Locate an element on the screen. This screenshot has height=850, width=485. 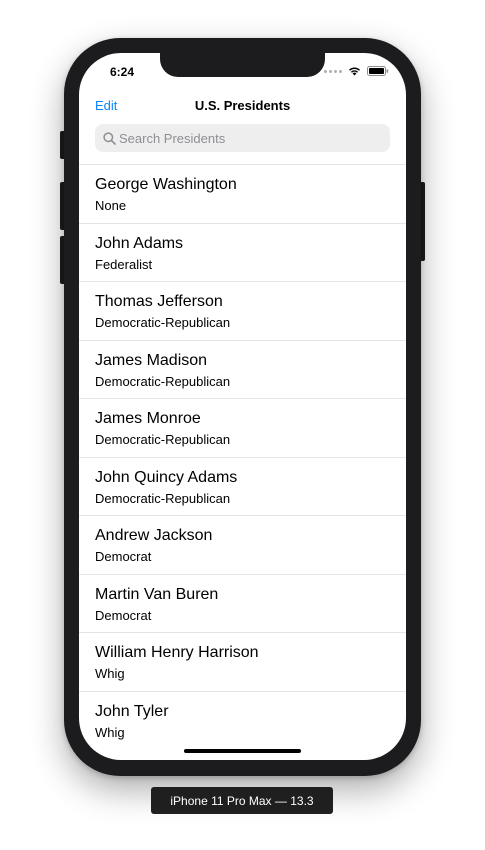
search-bar is located at coordinates (242, 138).